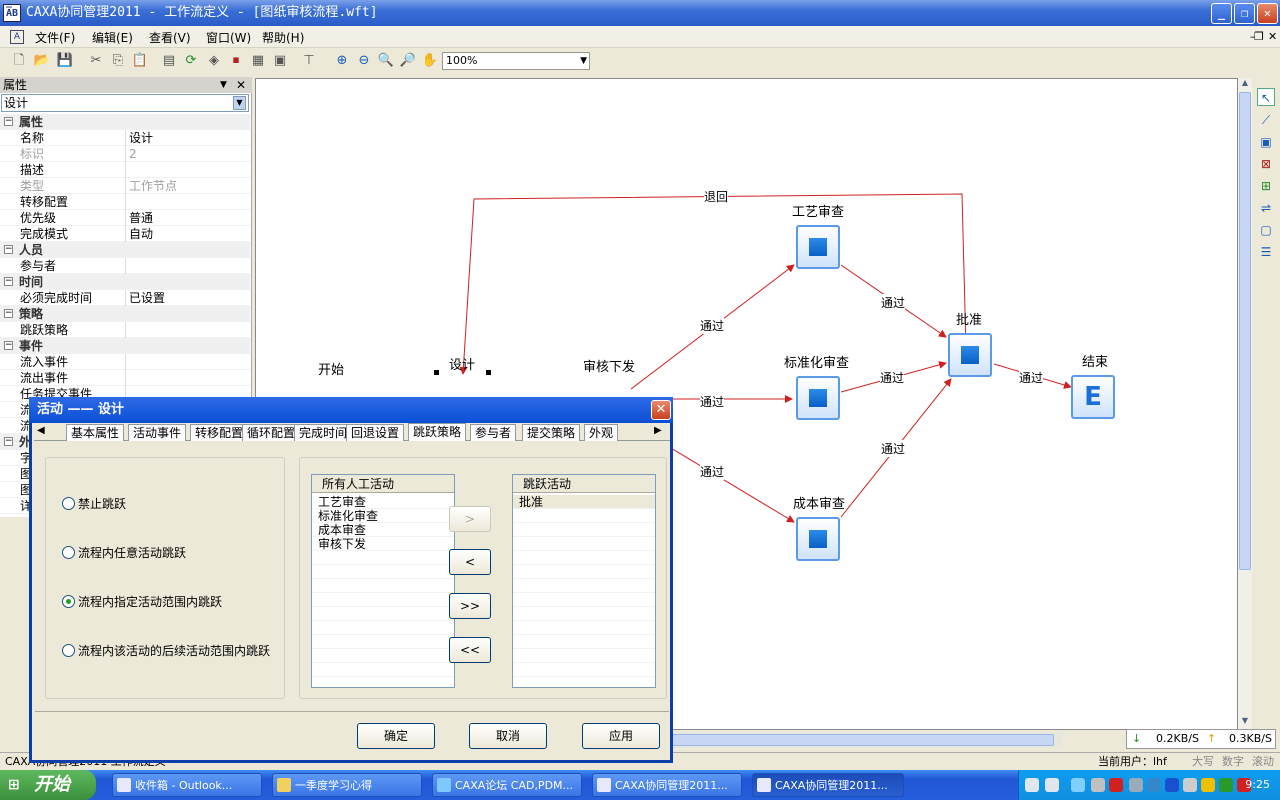 Image resolution: width=1280 pixels, height=800 pixels. Describe the element at coordinates (125, 103) in the screenshot. I see `object-selector: 设计 ▼` at that location.